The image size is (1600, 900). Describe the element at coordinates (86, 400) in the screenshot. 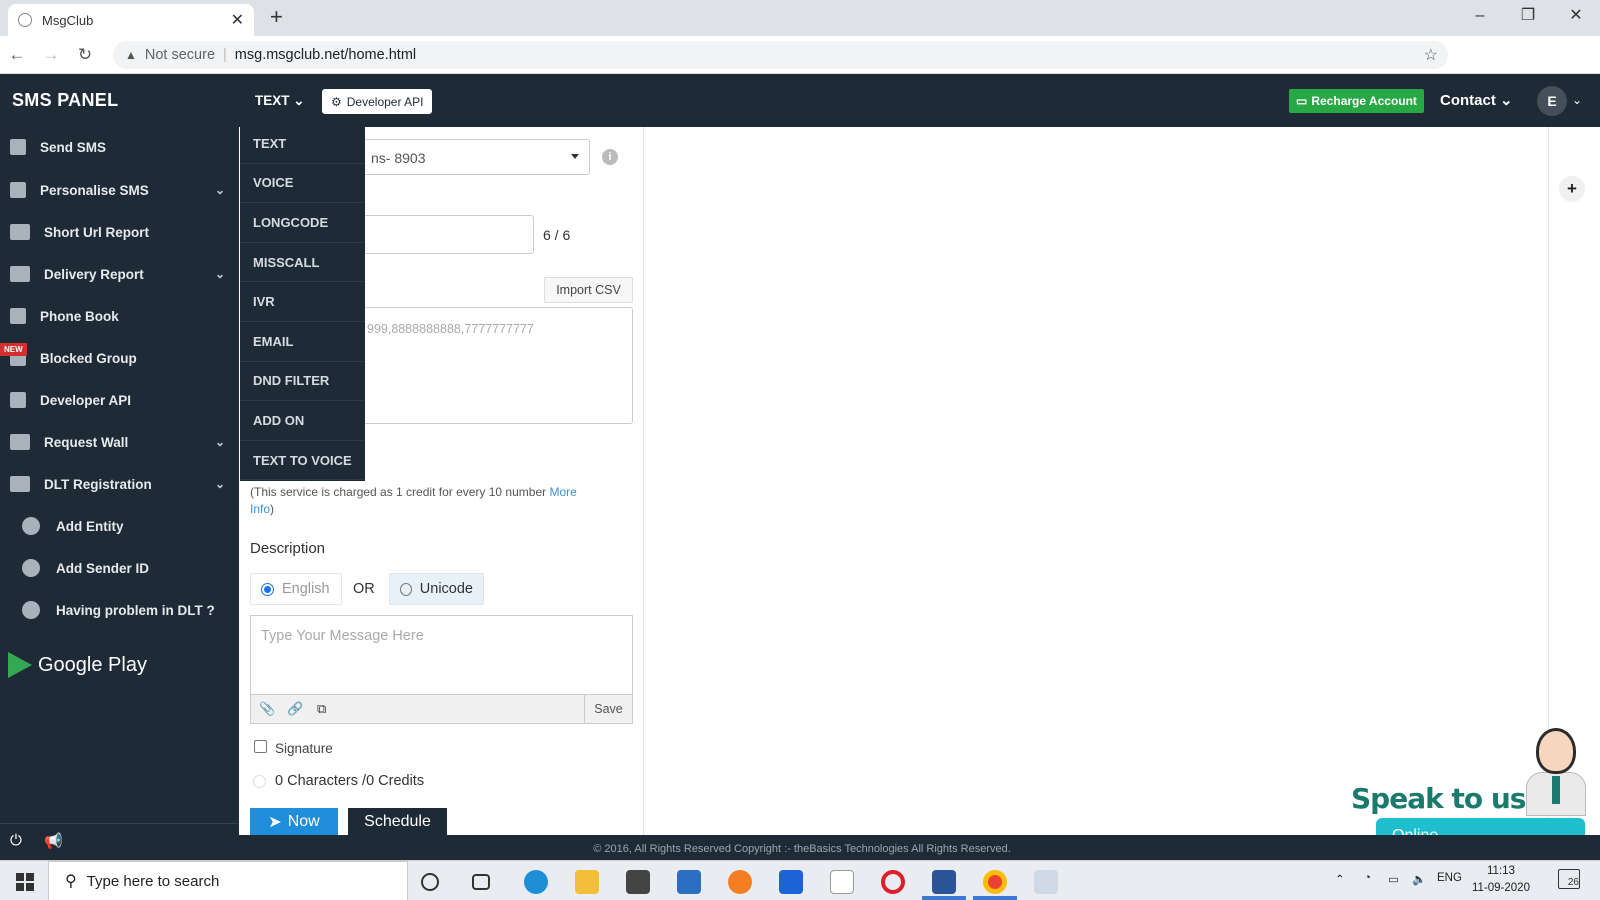

I see `sidebar-item-label: Developer API` at that location.